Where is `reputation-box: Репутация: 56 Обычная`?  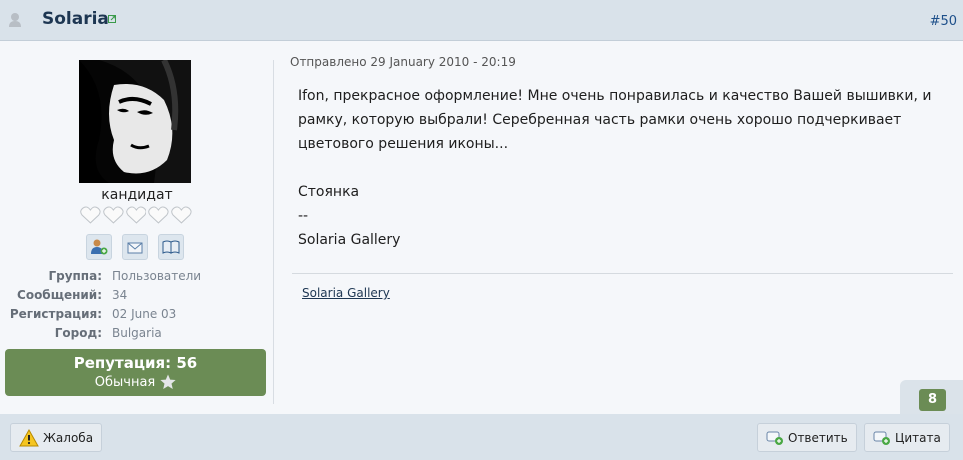 reputation-box: Репутация: 56 Обычная is located at coordinates (135, 372).